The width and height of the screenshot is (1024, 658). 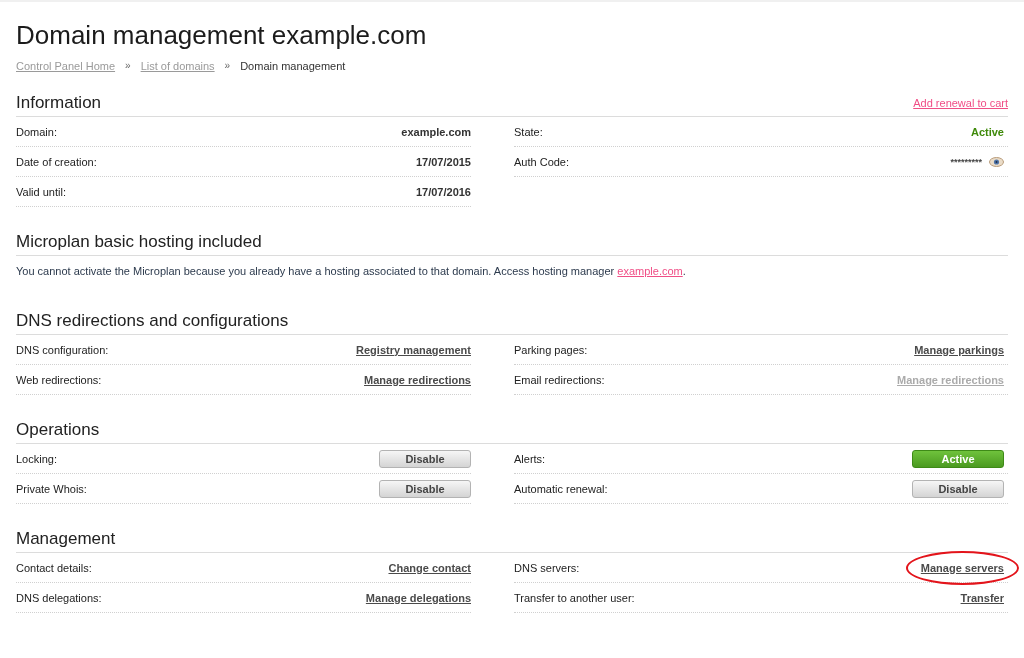 What do you see at coordinates (559, 379) in the screenshot?
I see `field-label: Email redirections:` at bounding box center [559, 379].